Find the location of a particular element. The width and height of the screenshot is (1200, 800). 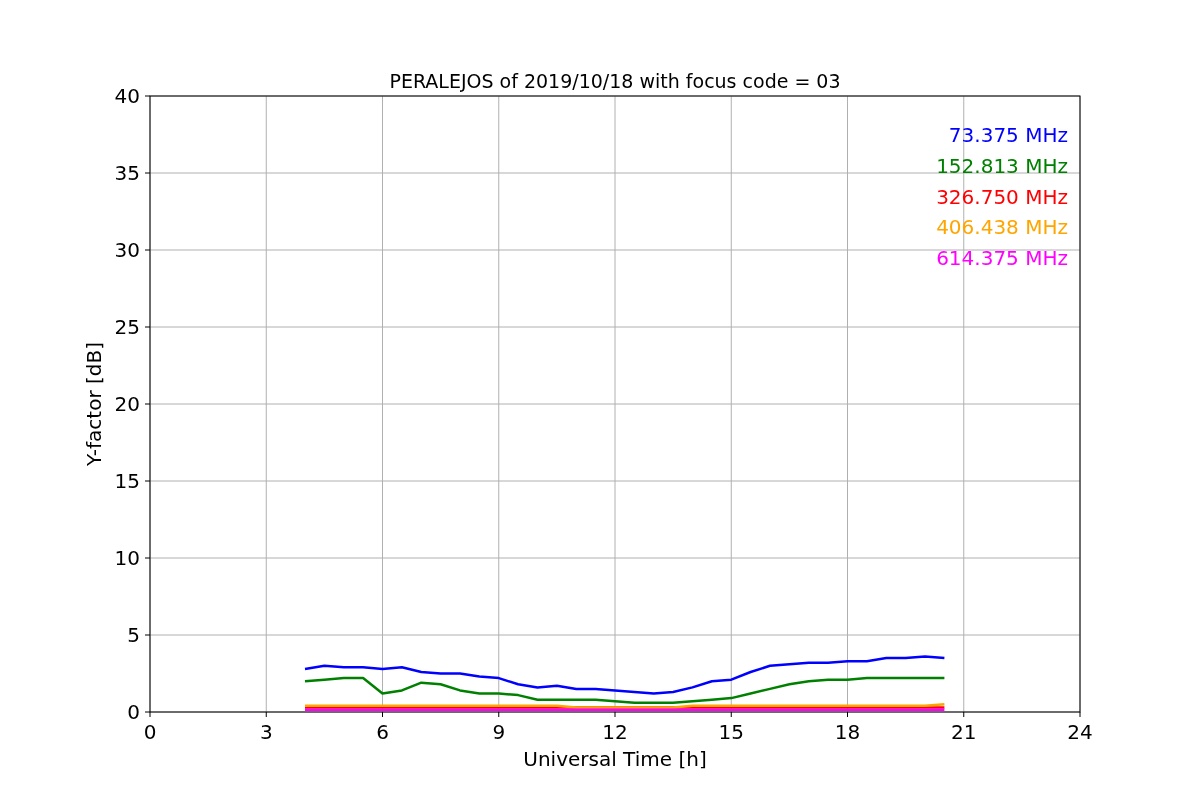

legend-label: 73.375 MHz is located at coordinates (1008, 135).